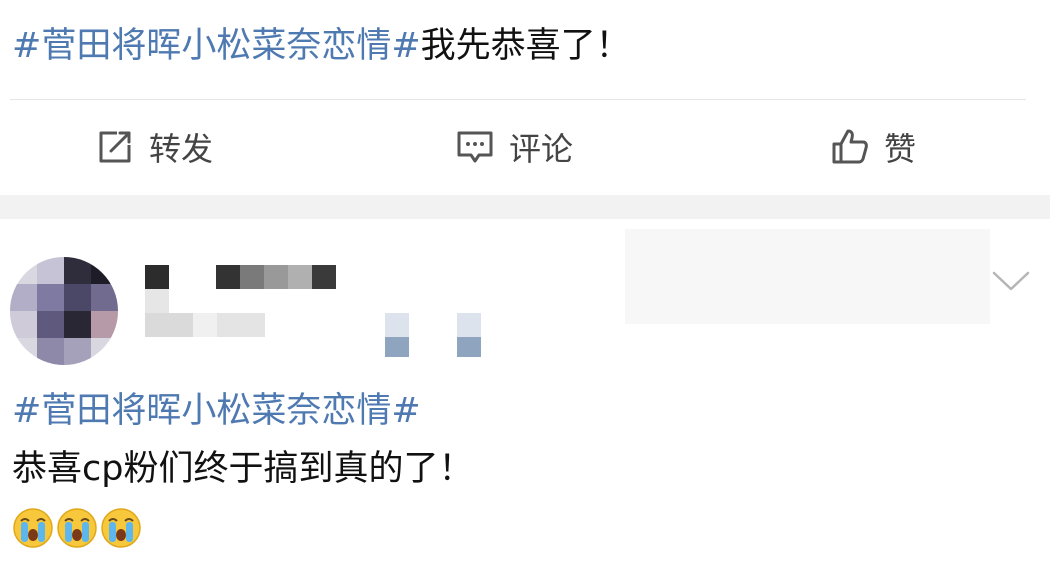 The height and width of the screenshot is (564, 1050). I want to click on post-content: #菅田将晖小松菜奈恋情#我先恭喜了！, so click(321, 46).